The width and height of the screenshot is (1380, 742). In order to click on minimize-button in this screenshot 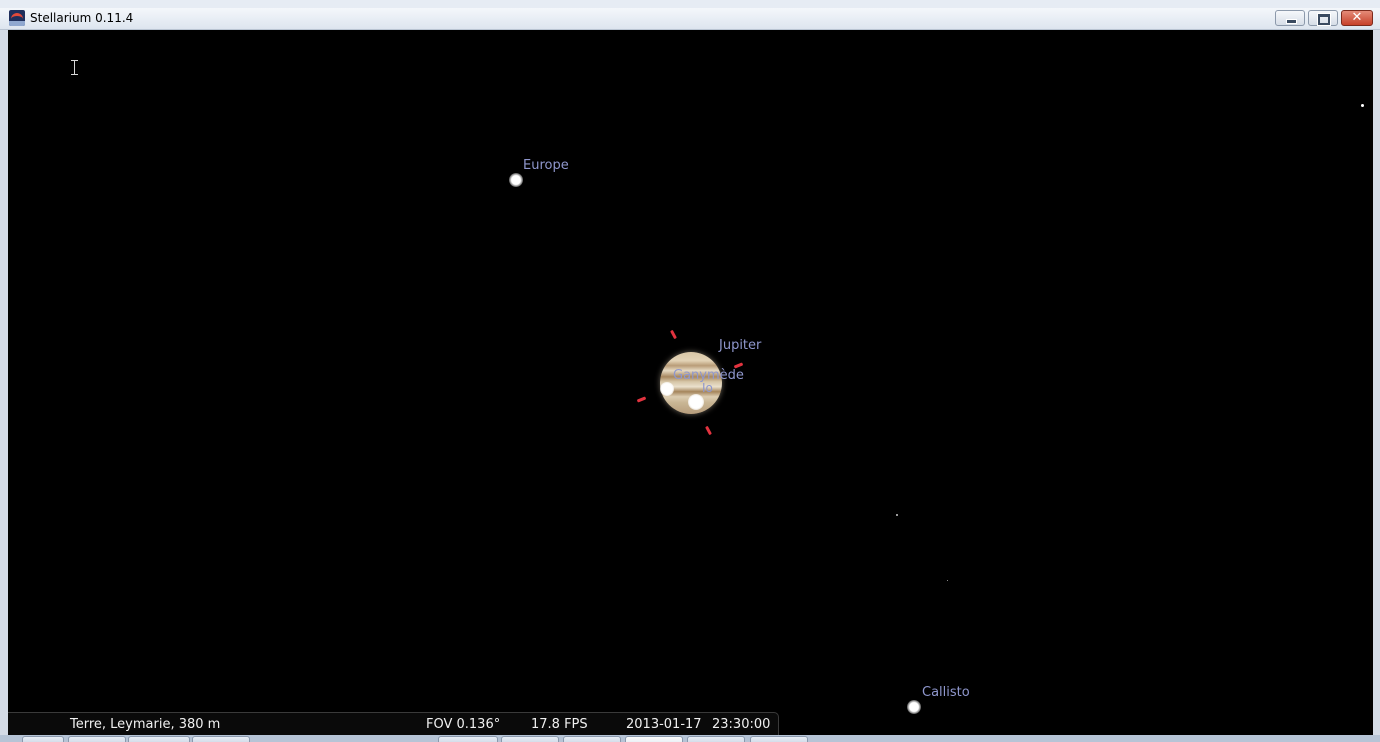, I will do `click(1290, 18)`.